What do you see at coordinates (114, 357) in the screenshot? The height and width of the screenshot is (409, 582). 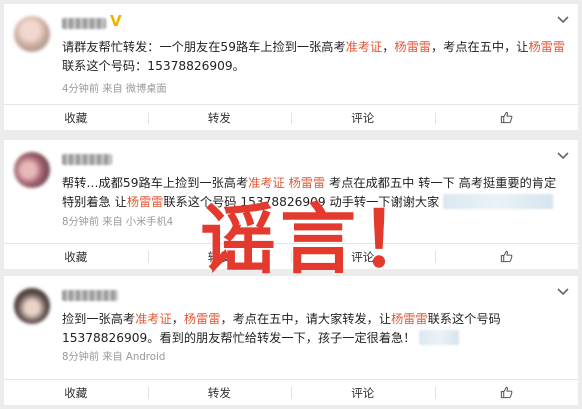 I see `post-meta: 8分钟前 来自 Android` at bounding box center [114, 357].